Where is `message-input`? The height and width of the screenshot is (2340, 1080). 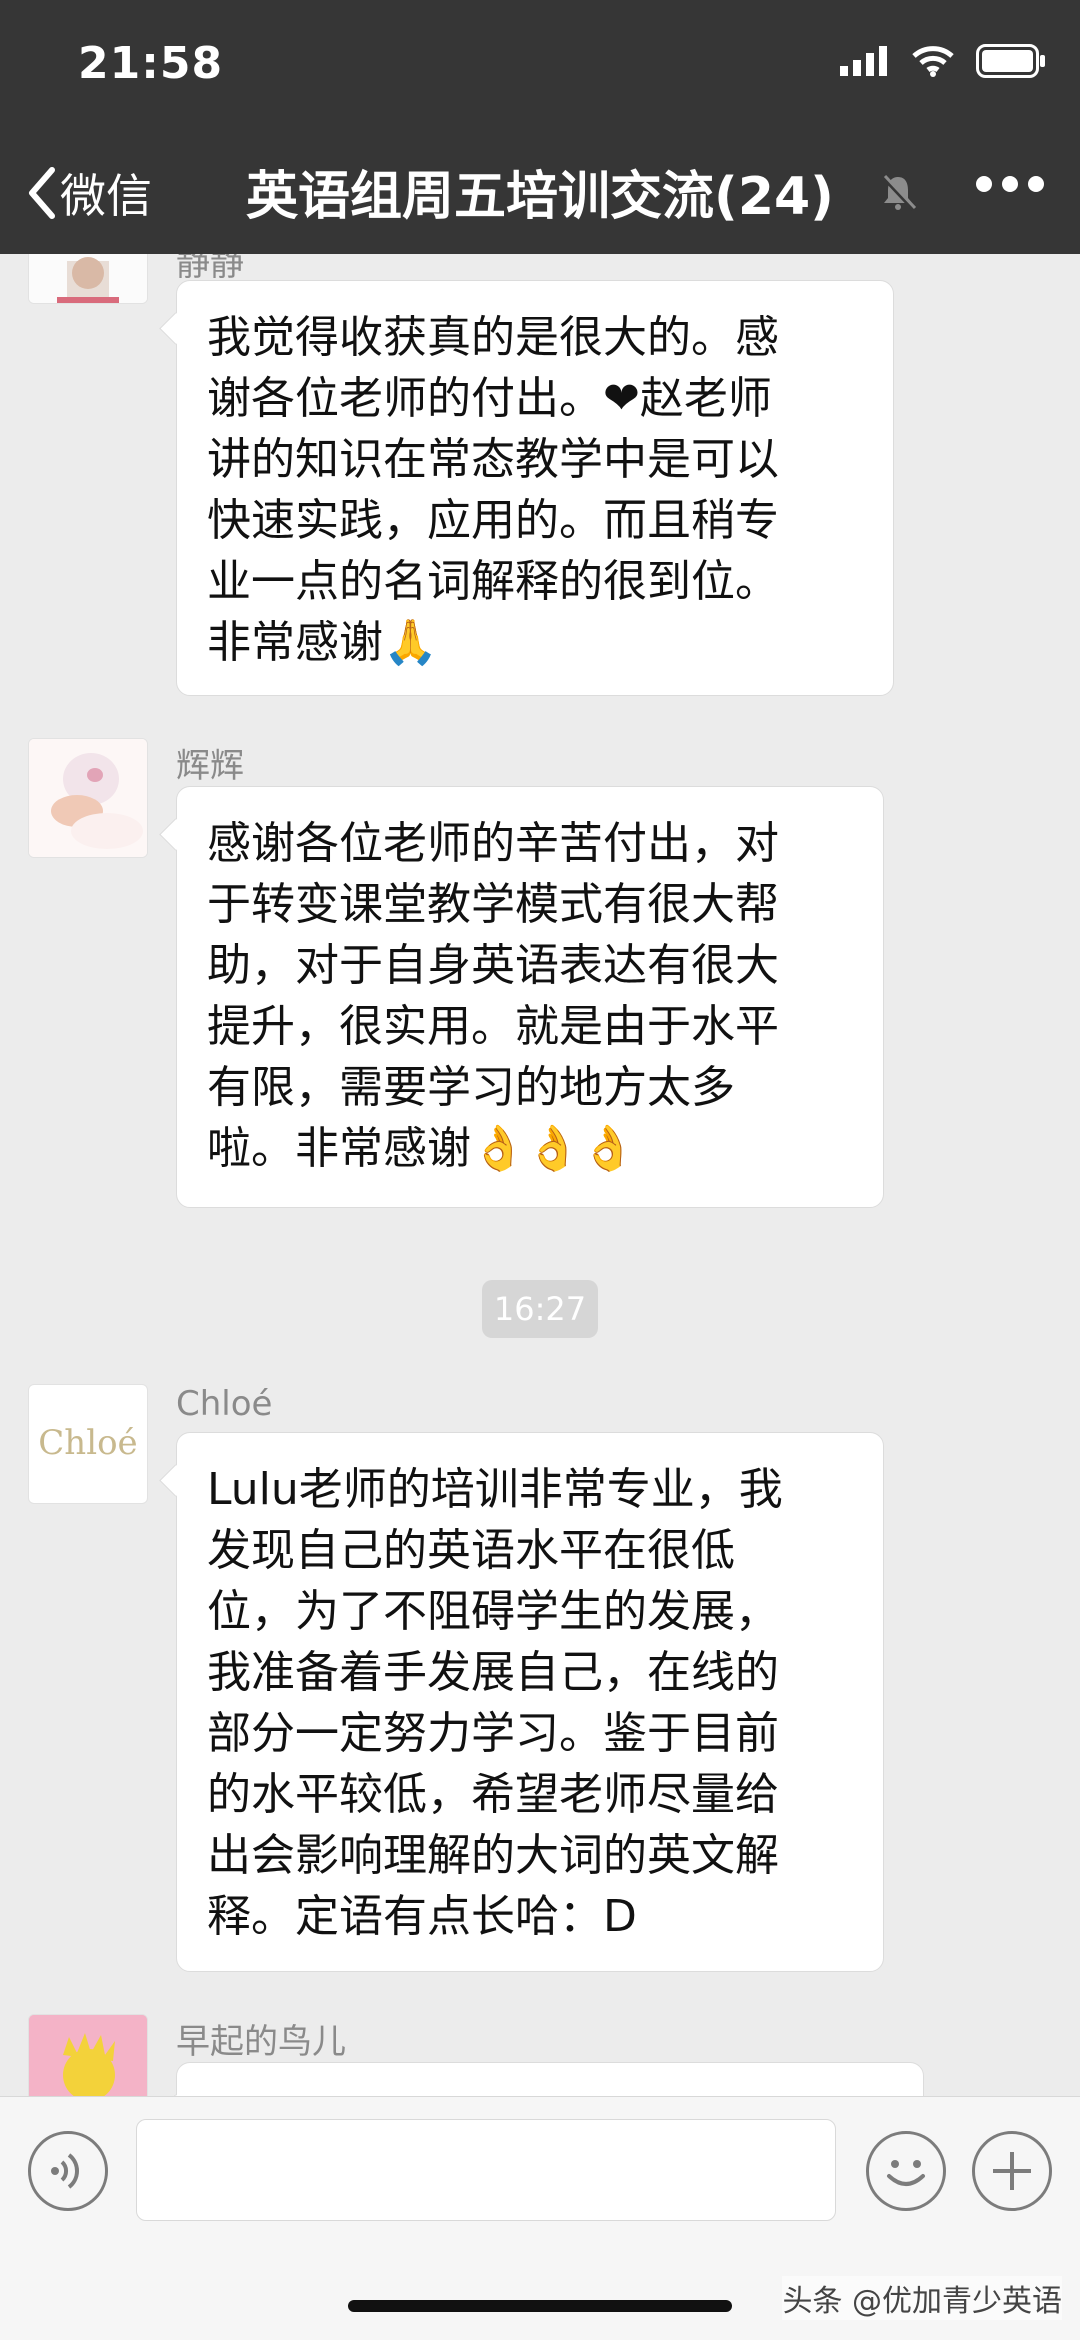
message-input is located at coordinates (486, 2170).